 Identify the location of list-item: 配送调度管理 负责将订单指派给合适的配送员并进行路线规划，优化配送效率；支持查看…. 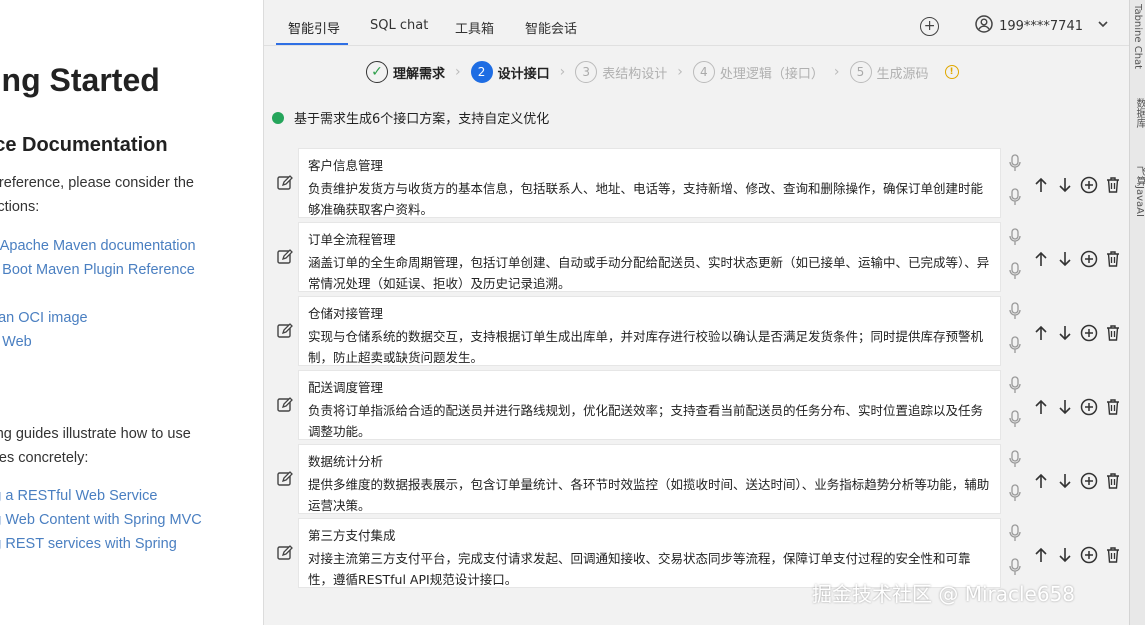
(693, 405).